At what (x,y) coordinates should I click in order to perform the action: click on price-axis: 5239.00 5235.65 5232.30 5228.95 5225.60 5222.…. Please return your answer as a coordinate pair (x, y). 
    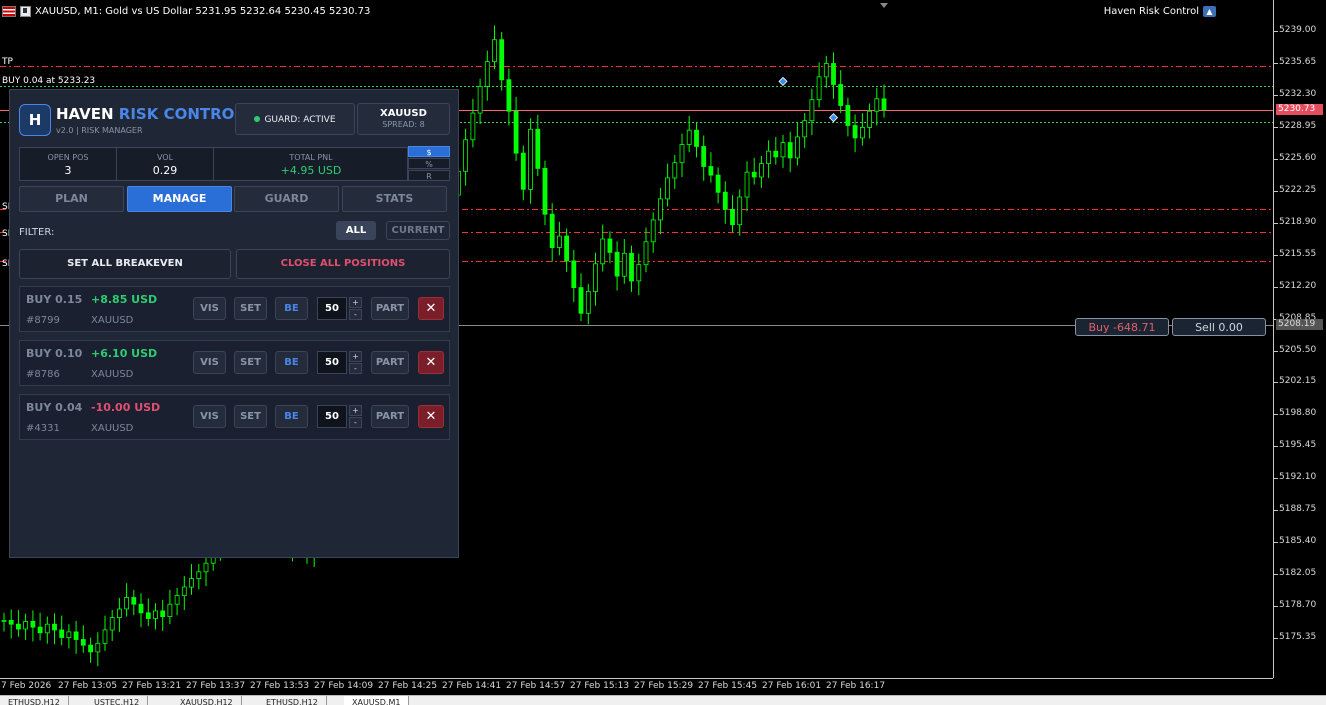
    Looking at the image, I should click on (1299, 339).